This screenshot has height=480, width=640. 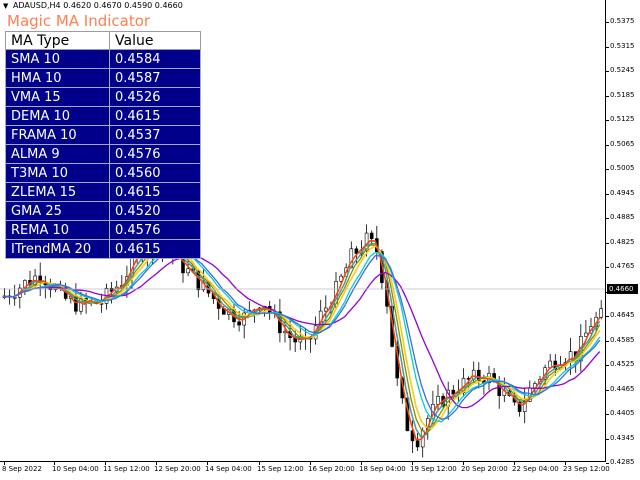 I want to click on price-tick-label: 0.4405, so click(x=622, y=413).